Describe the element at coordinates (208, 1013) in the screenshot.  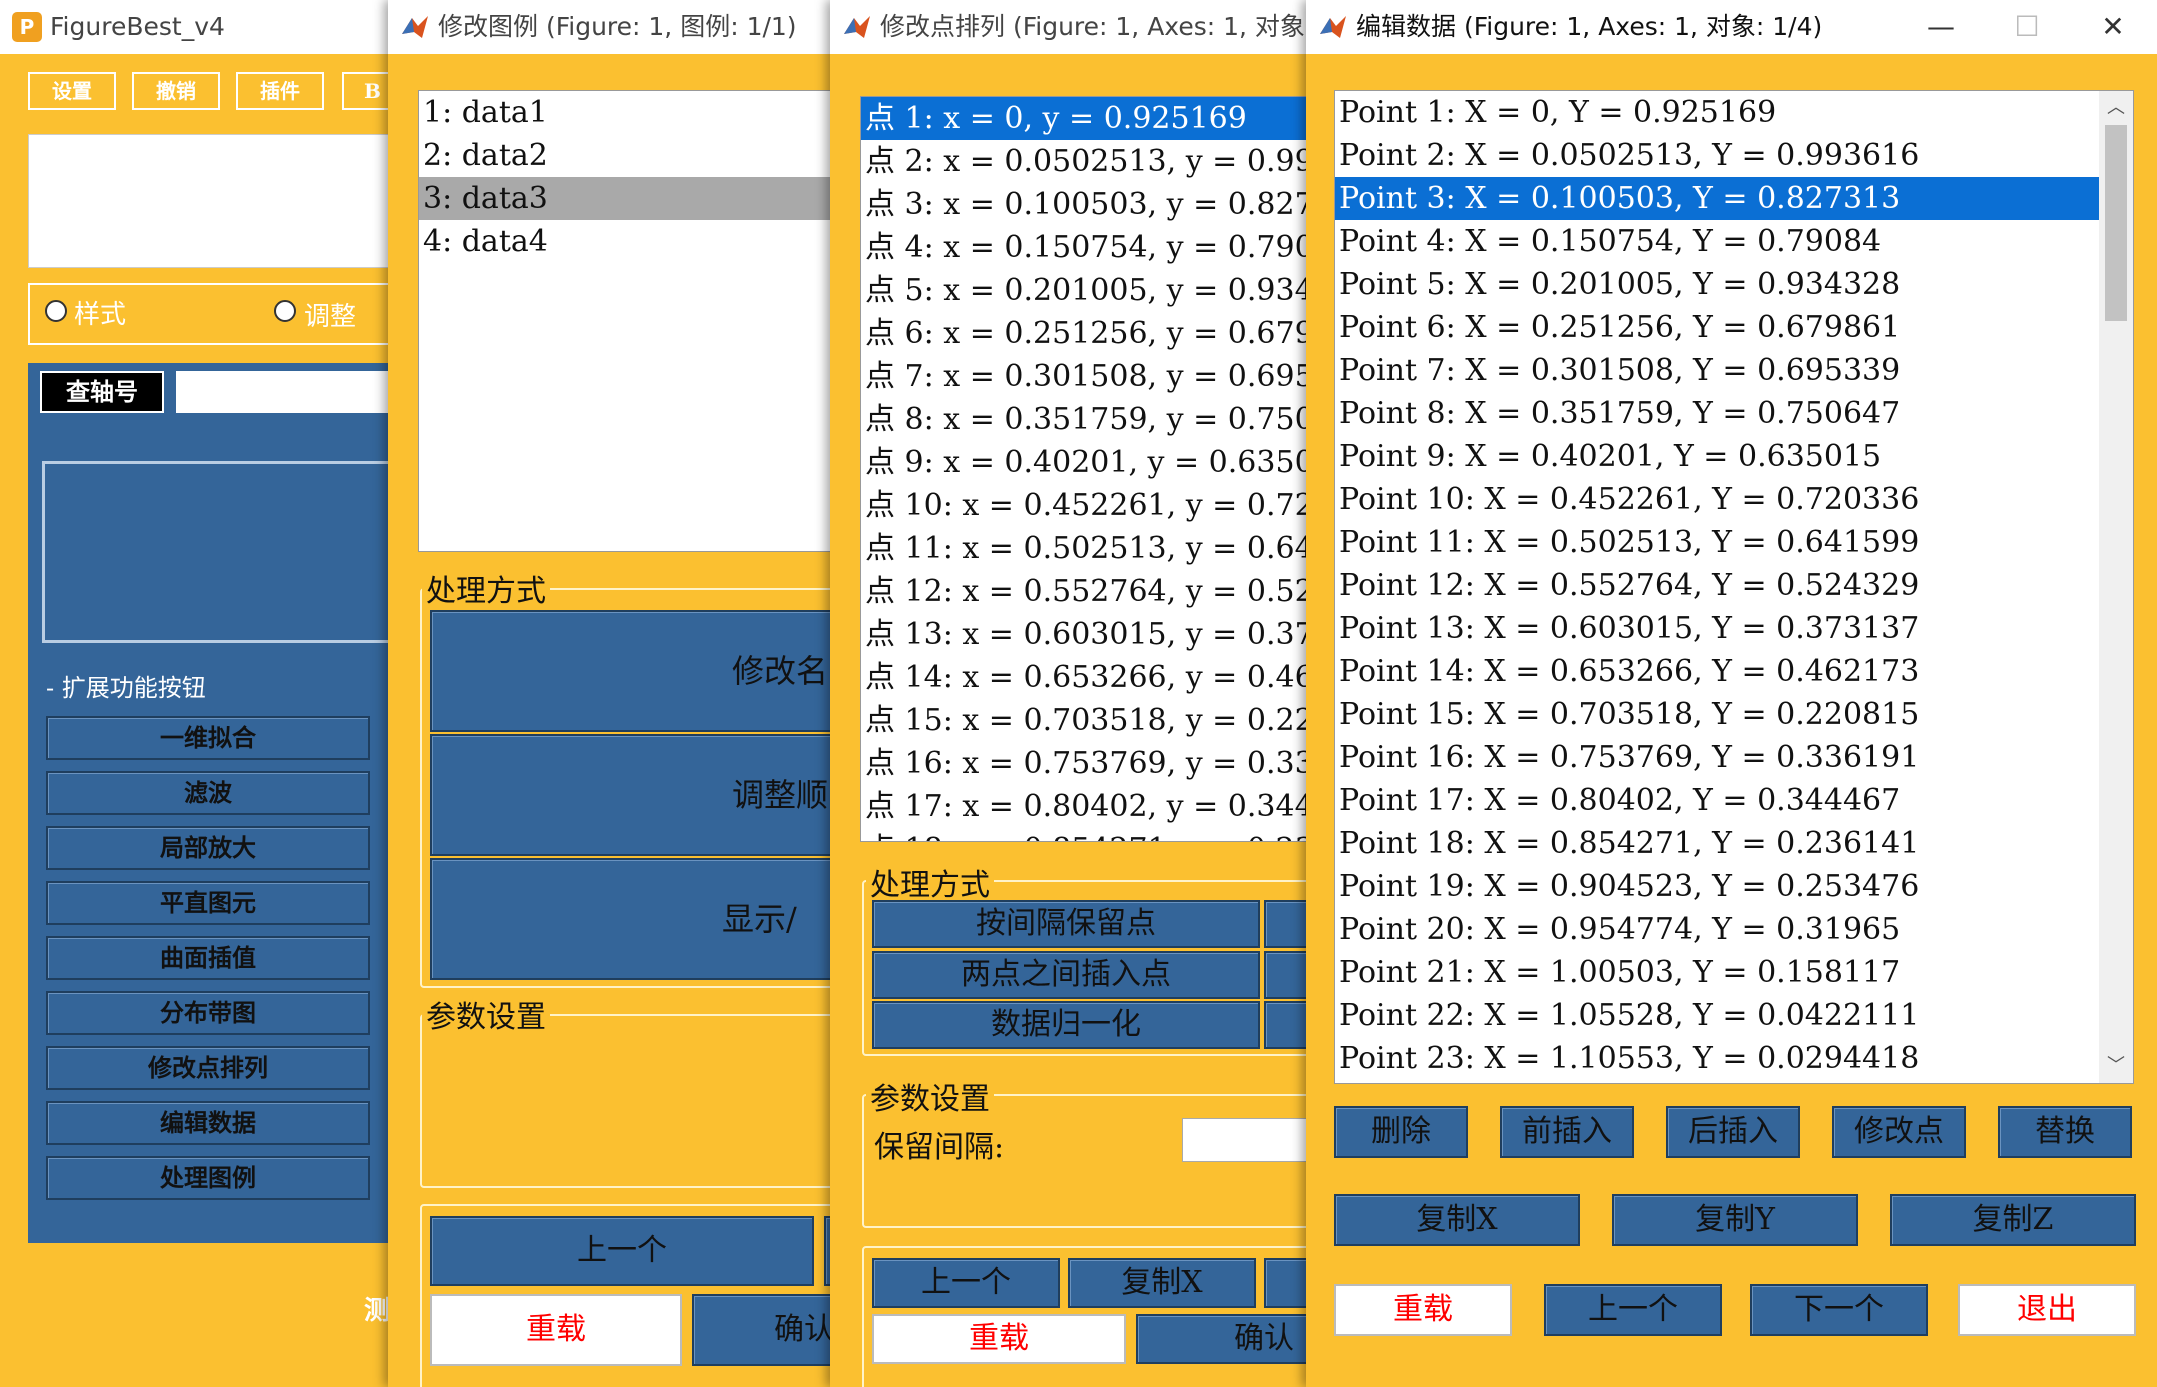
I see `band-plot-button: 分布带图` at that location.